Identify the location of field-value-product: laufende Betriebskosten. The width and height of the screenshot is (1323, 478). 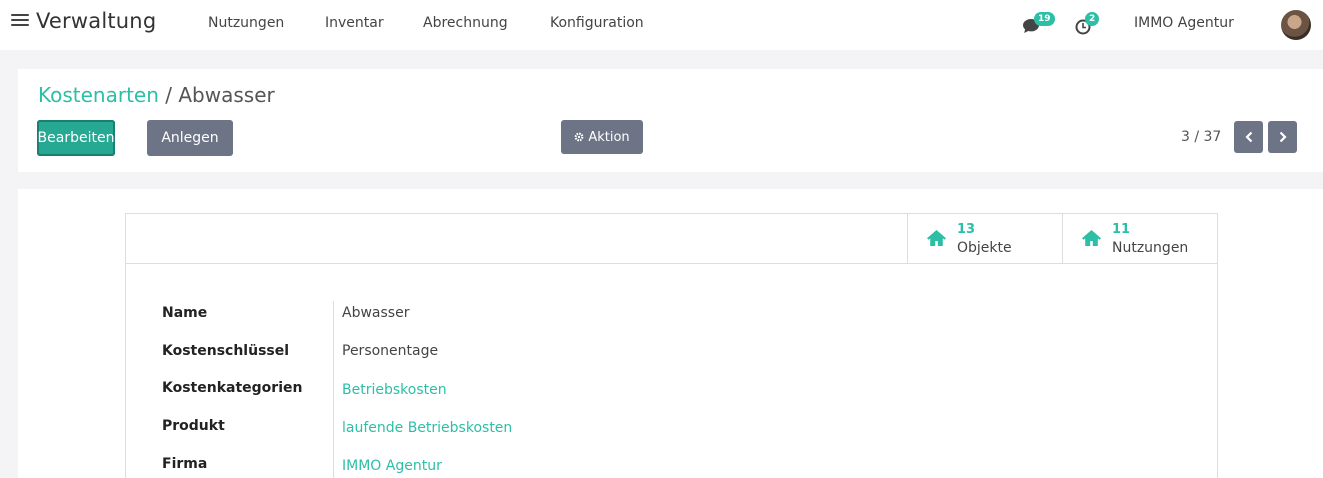
(427, 428).